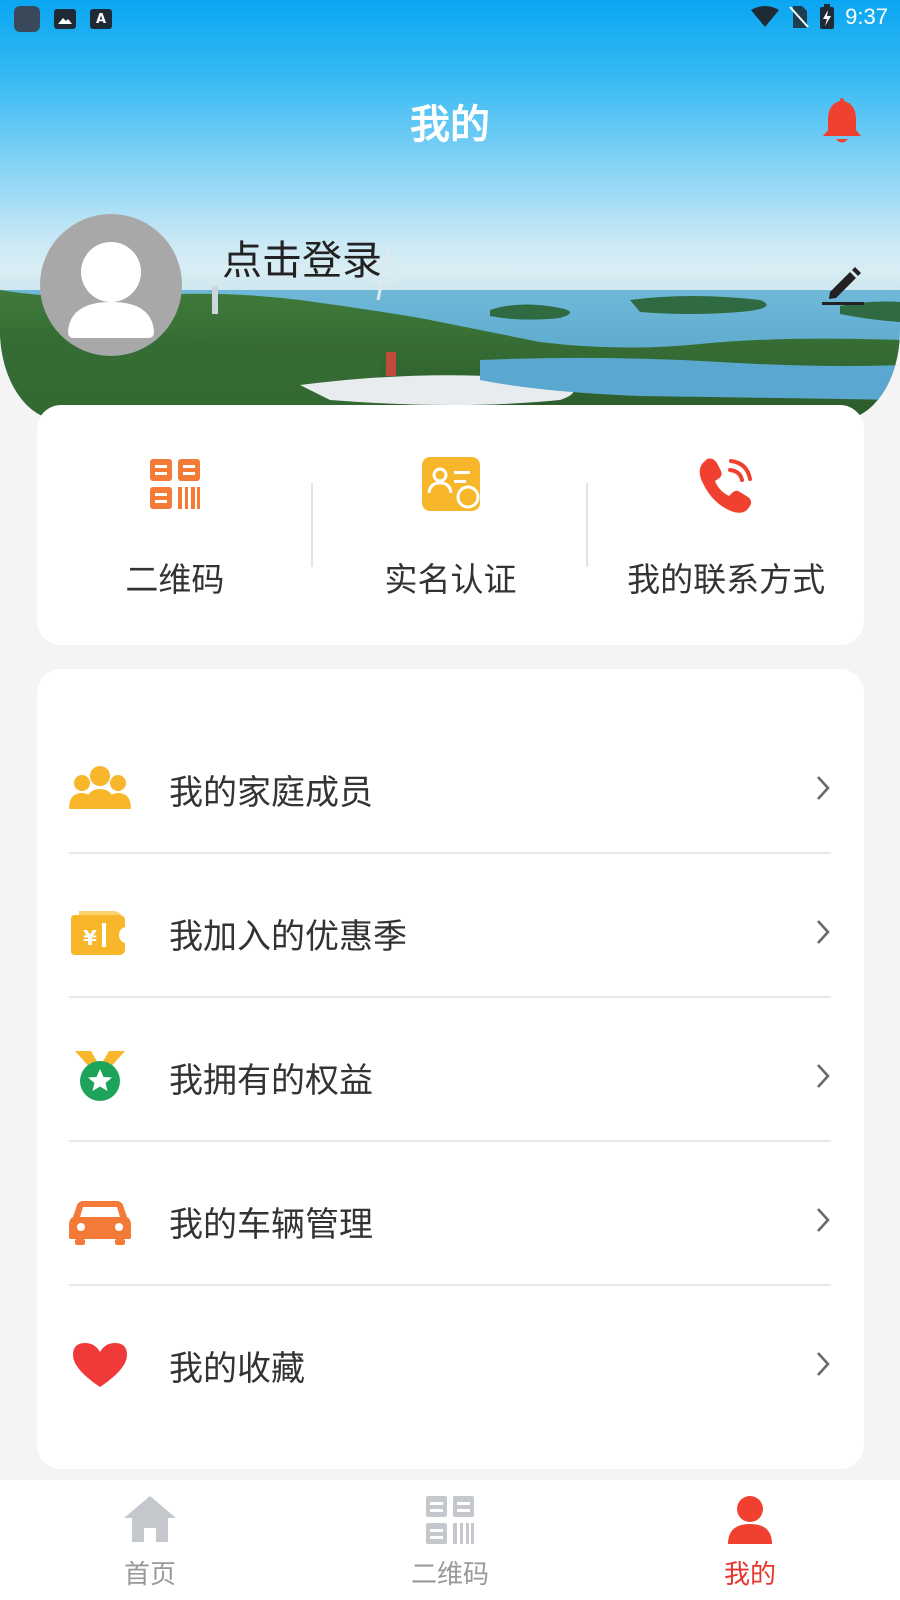  Describe the element at coordinates (765, 16) in the screenshot. I see `wifi-icon` at that location.